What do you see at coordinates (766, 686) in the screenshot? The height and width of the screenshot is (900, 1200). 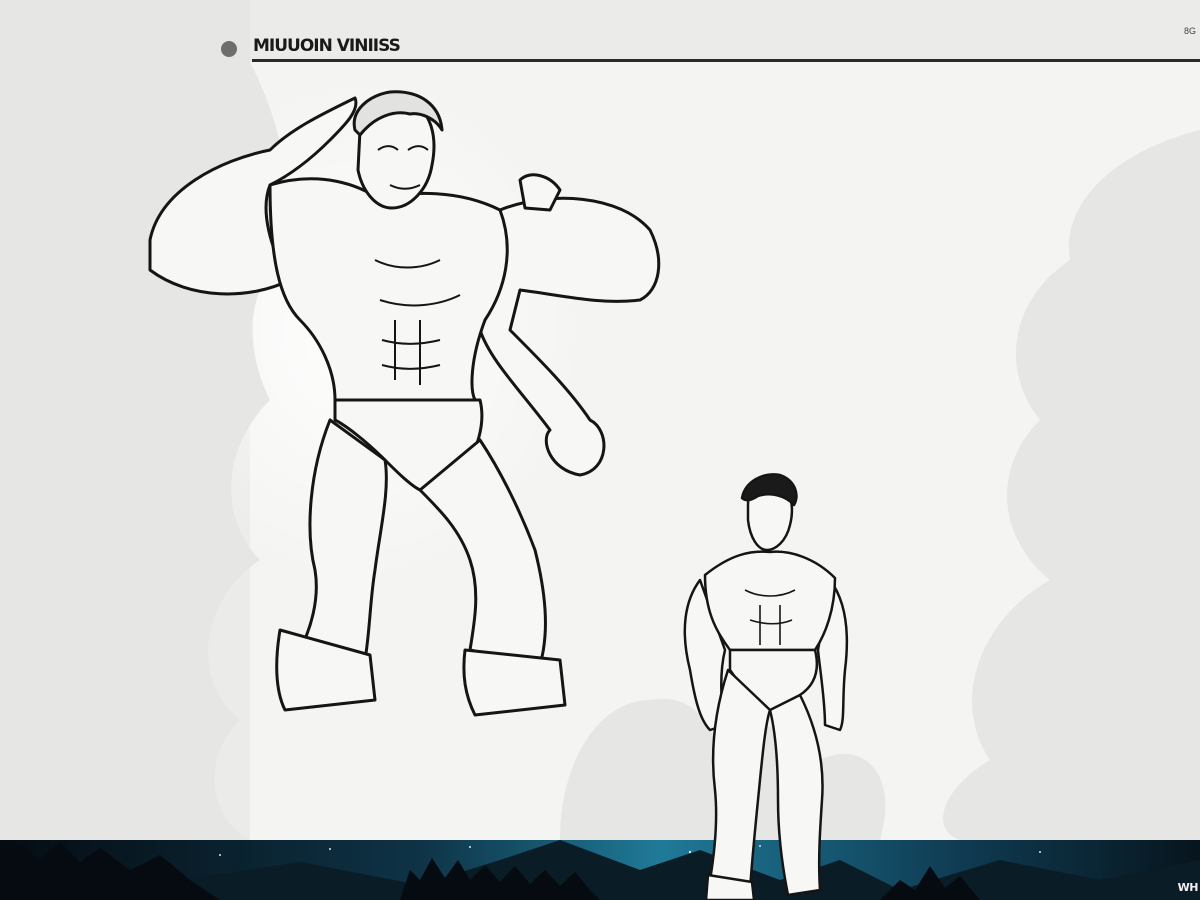 I see `muscular-man-standing-illustration` at bounding box center [766, 686].